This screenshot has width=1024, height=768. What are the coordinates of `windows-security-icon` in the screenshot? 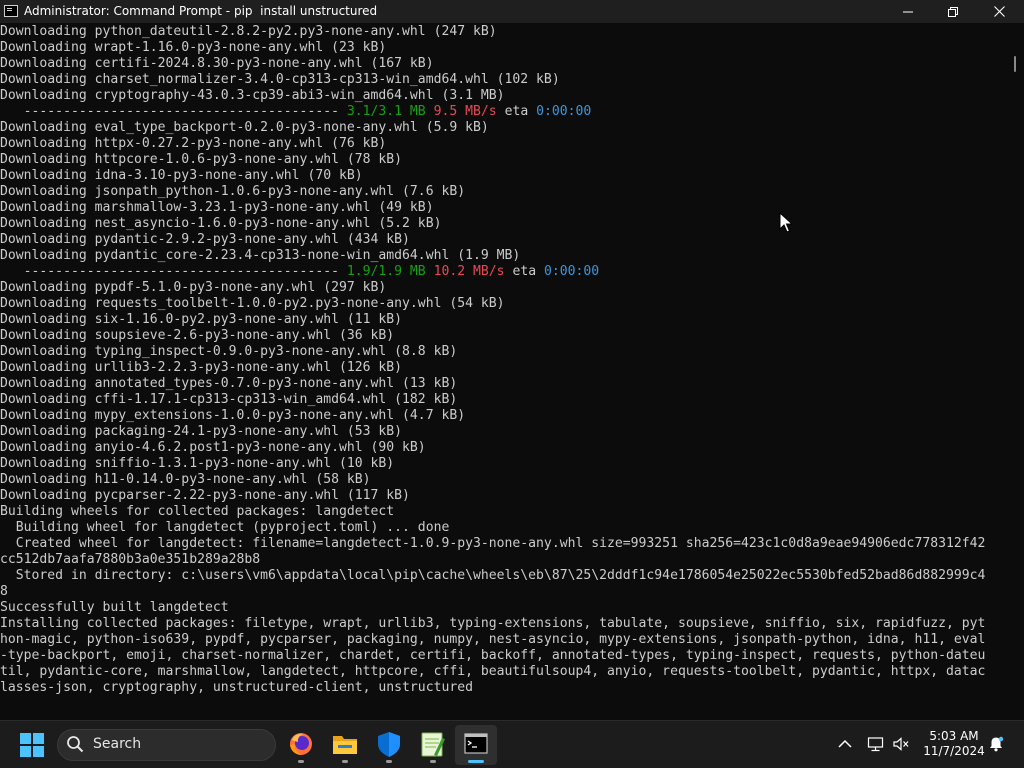 It's located at (389, 744).